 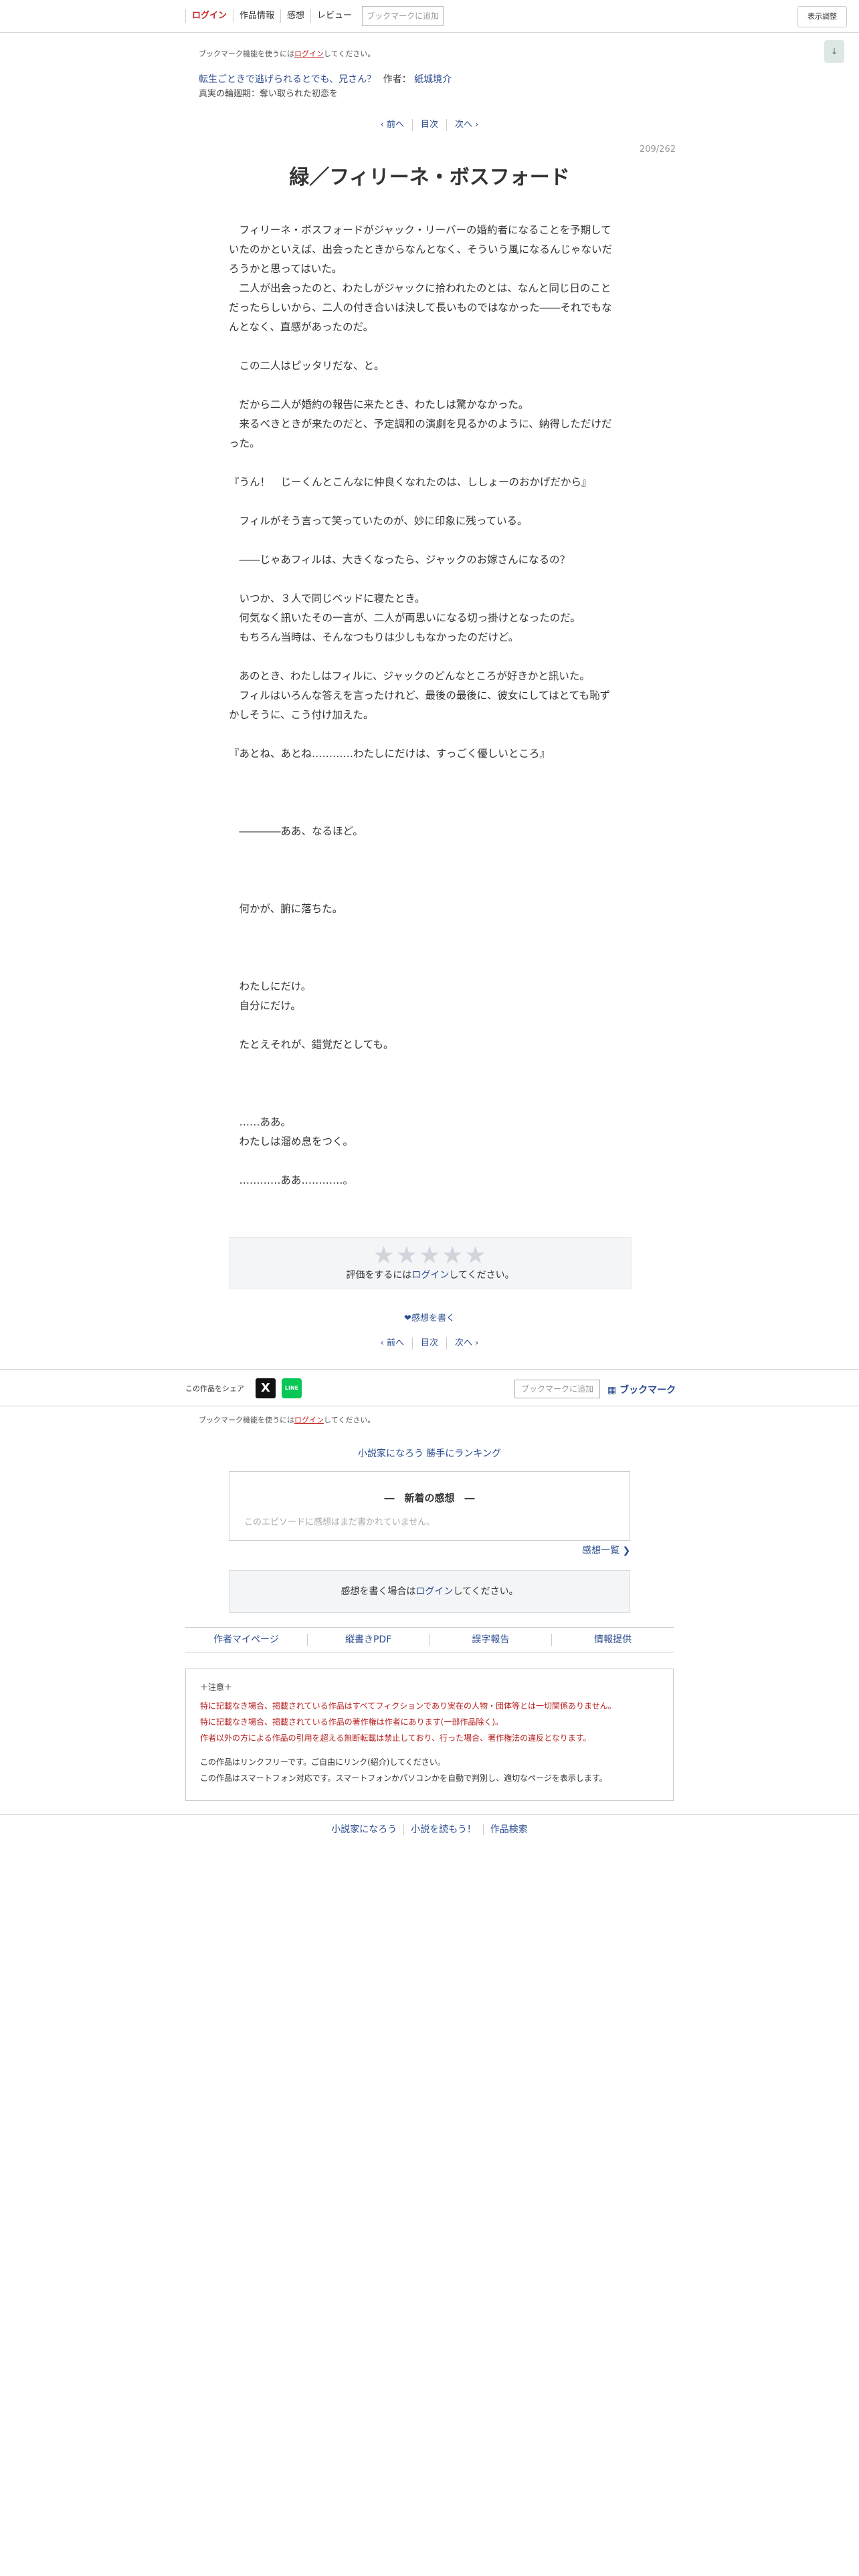 I want to click on author-label: 作者：, so click(x=397, y=80).